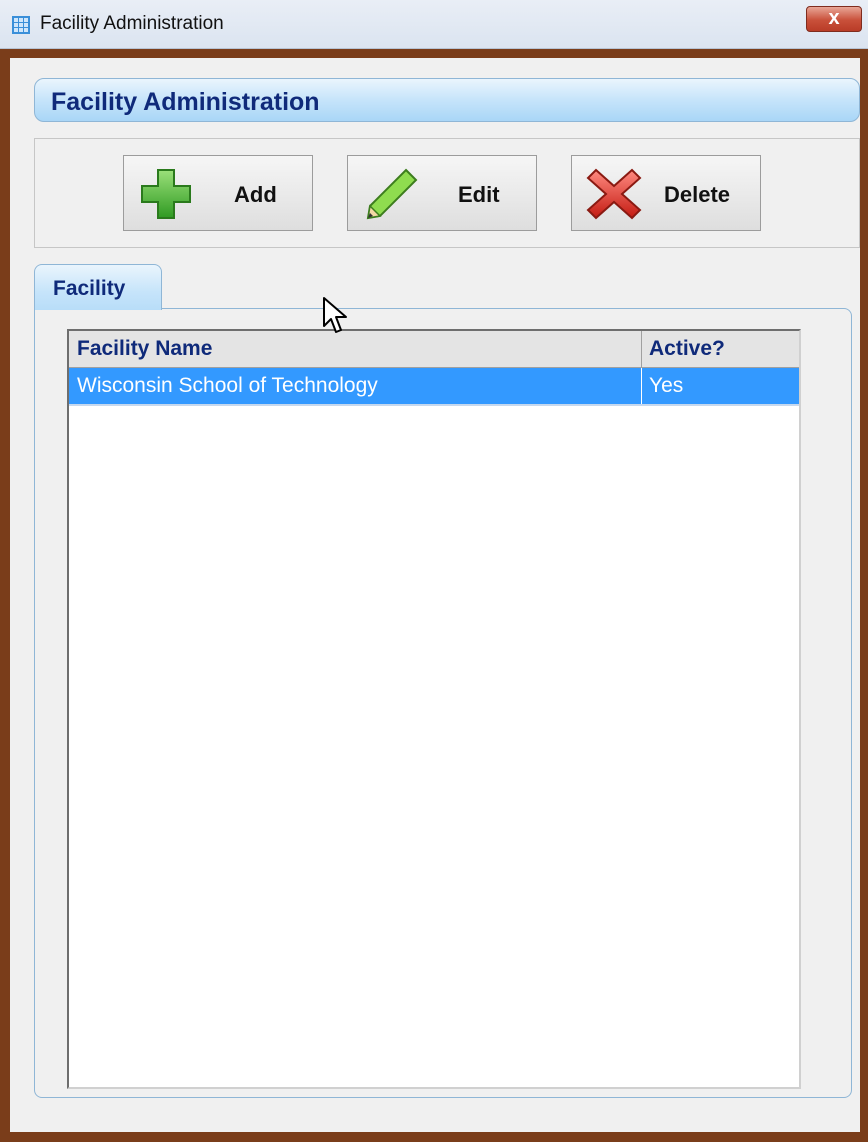 The height and width of the screenshot is (1142, 868). Describe the element at coordinates (697, 194) in the screenshot. I see `delete-label: Delete` at that location.